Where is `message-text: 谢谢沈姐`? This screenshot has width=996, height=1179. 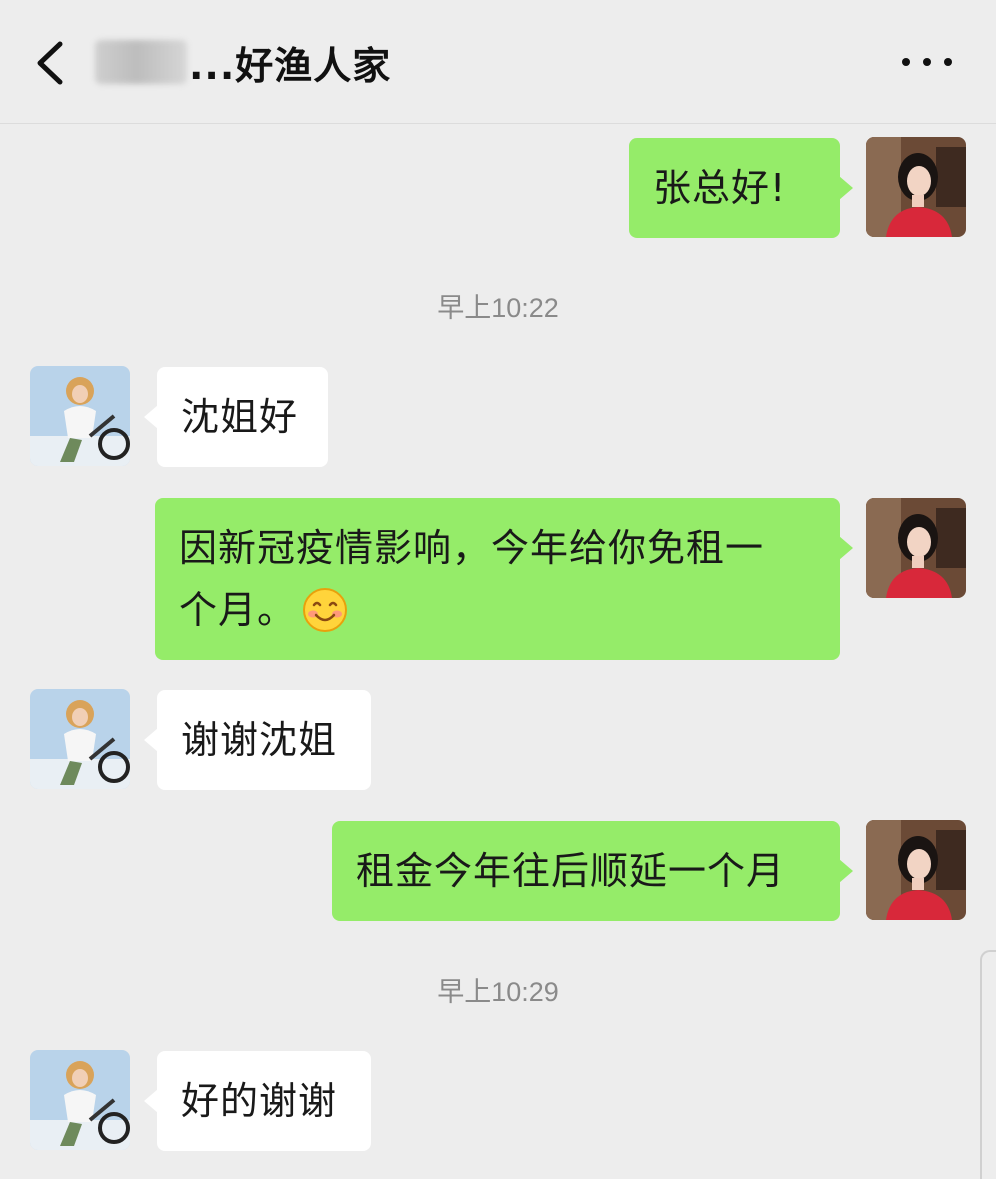
message-text: 谢谢沈姐 is located at coordinates (259, 740).